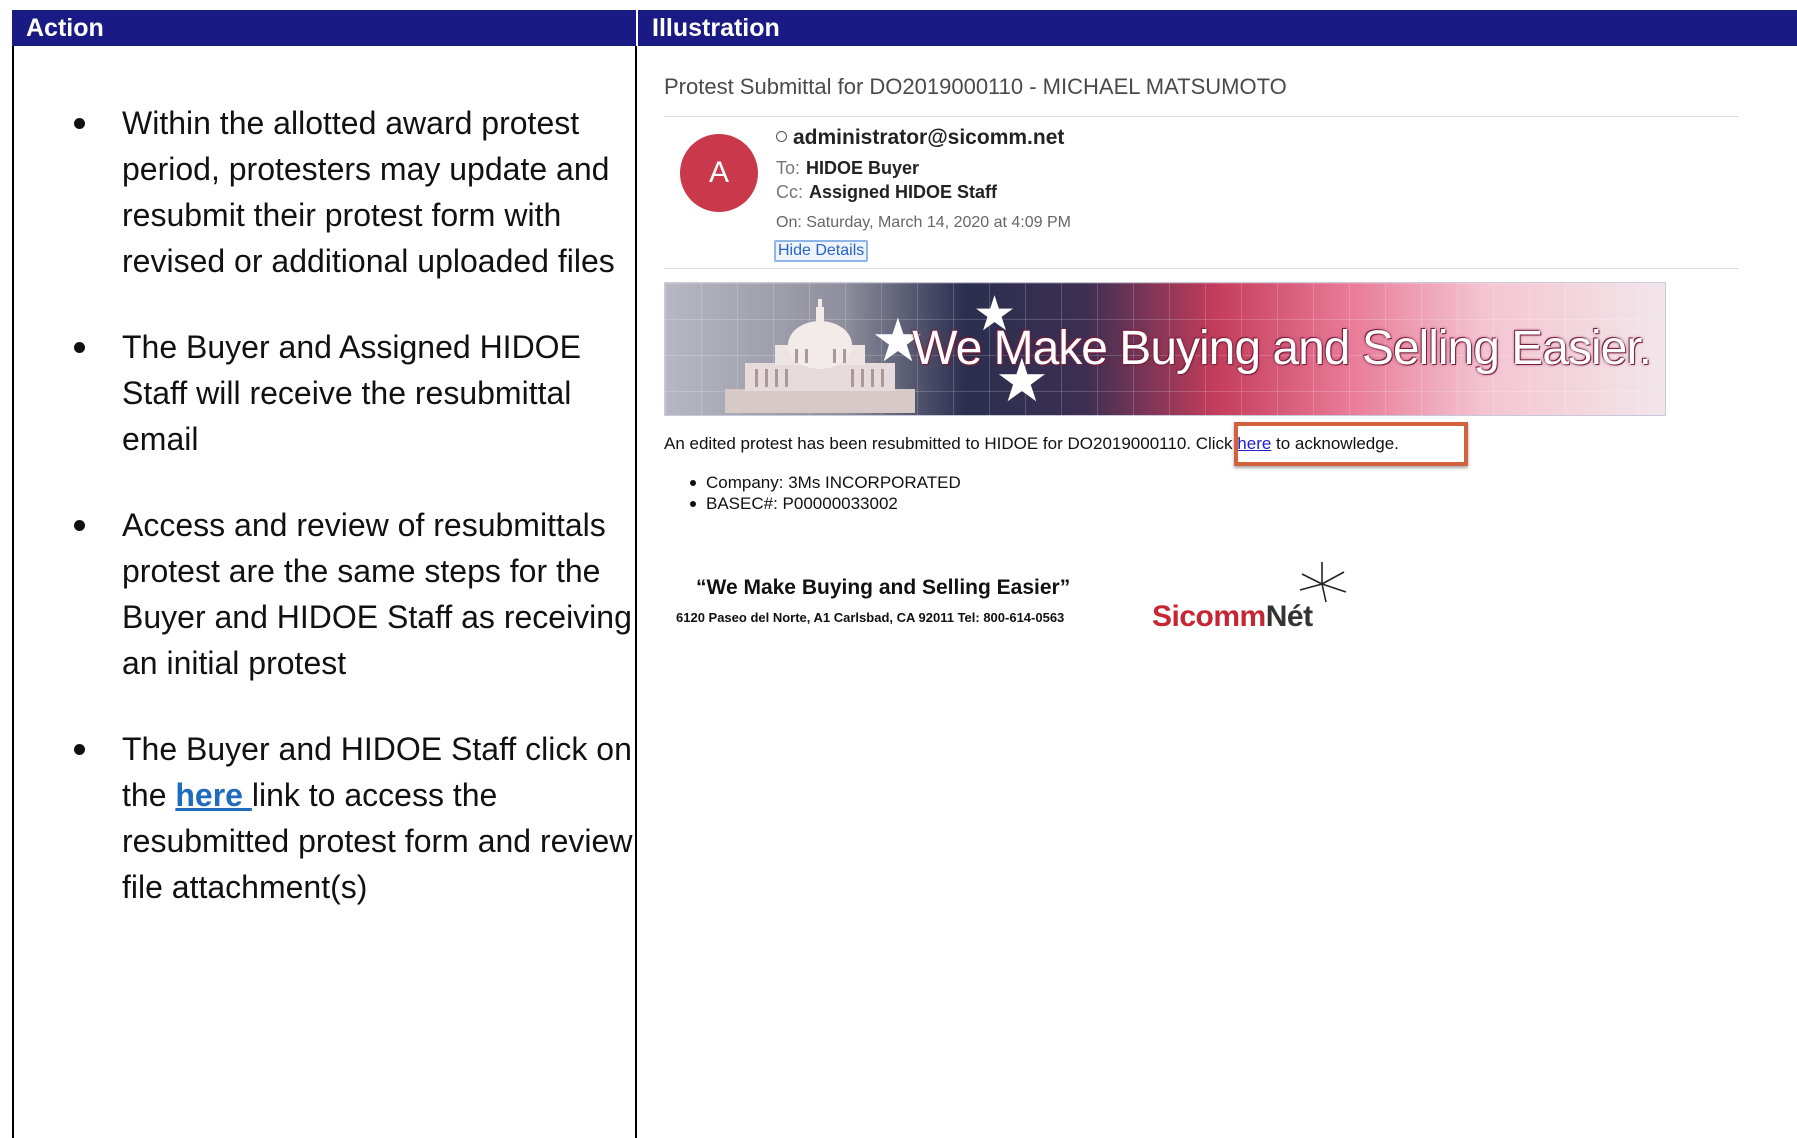 The height and width of the screenshot is (1138, 1797). I want to click on sicommnet-logo: SicommNét, so click(1252, 596).